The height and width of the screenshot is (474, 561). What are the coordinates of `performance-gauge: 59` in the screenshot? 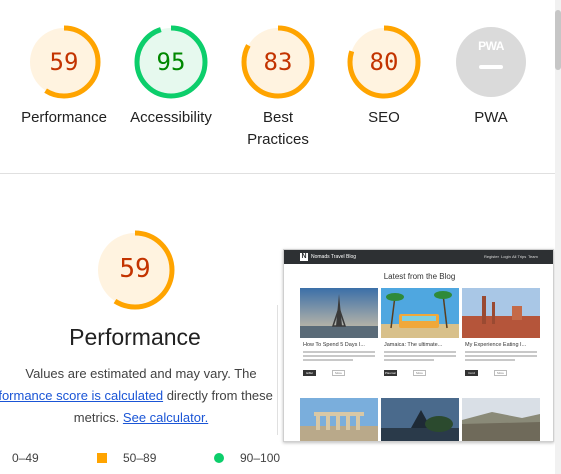 It's located at (64, 62).